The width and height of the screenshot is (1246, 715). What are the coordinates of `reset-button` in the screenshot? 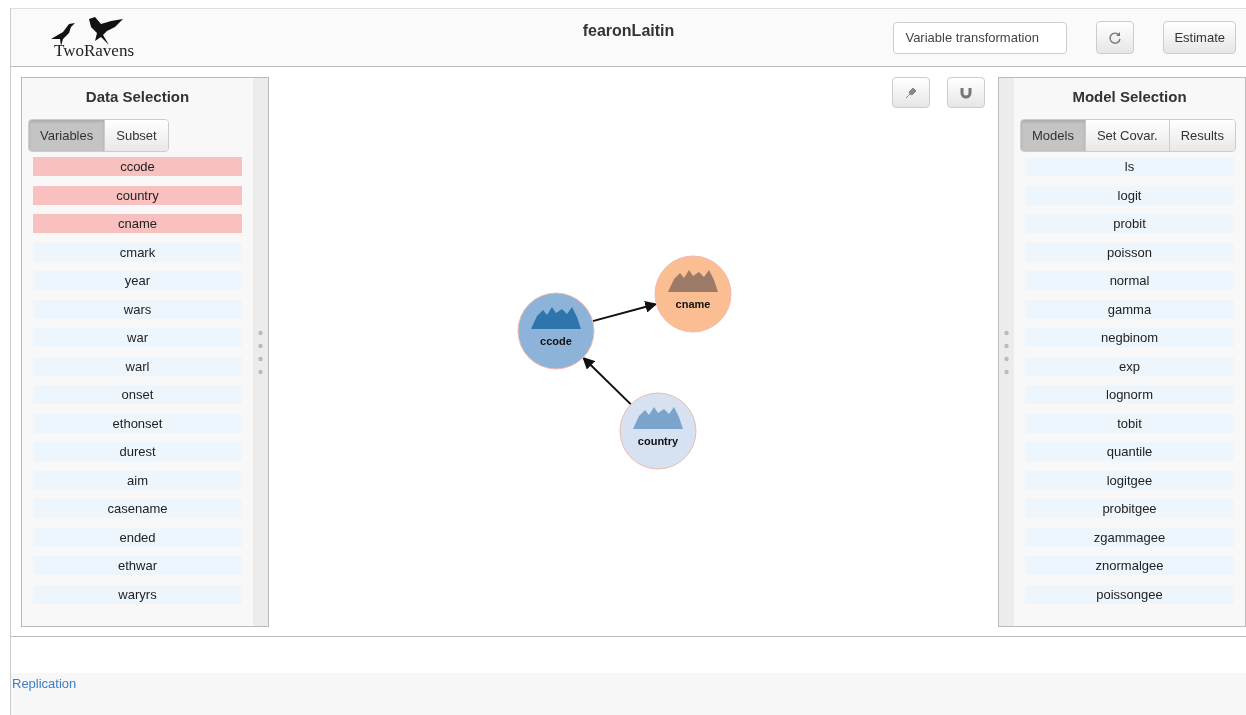 It's located at (1115, 37).